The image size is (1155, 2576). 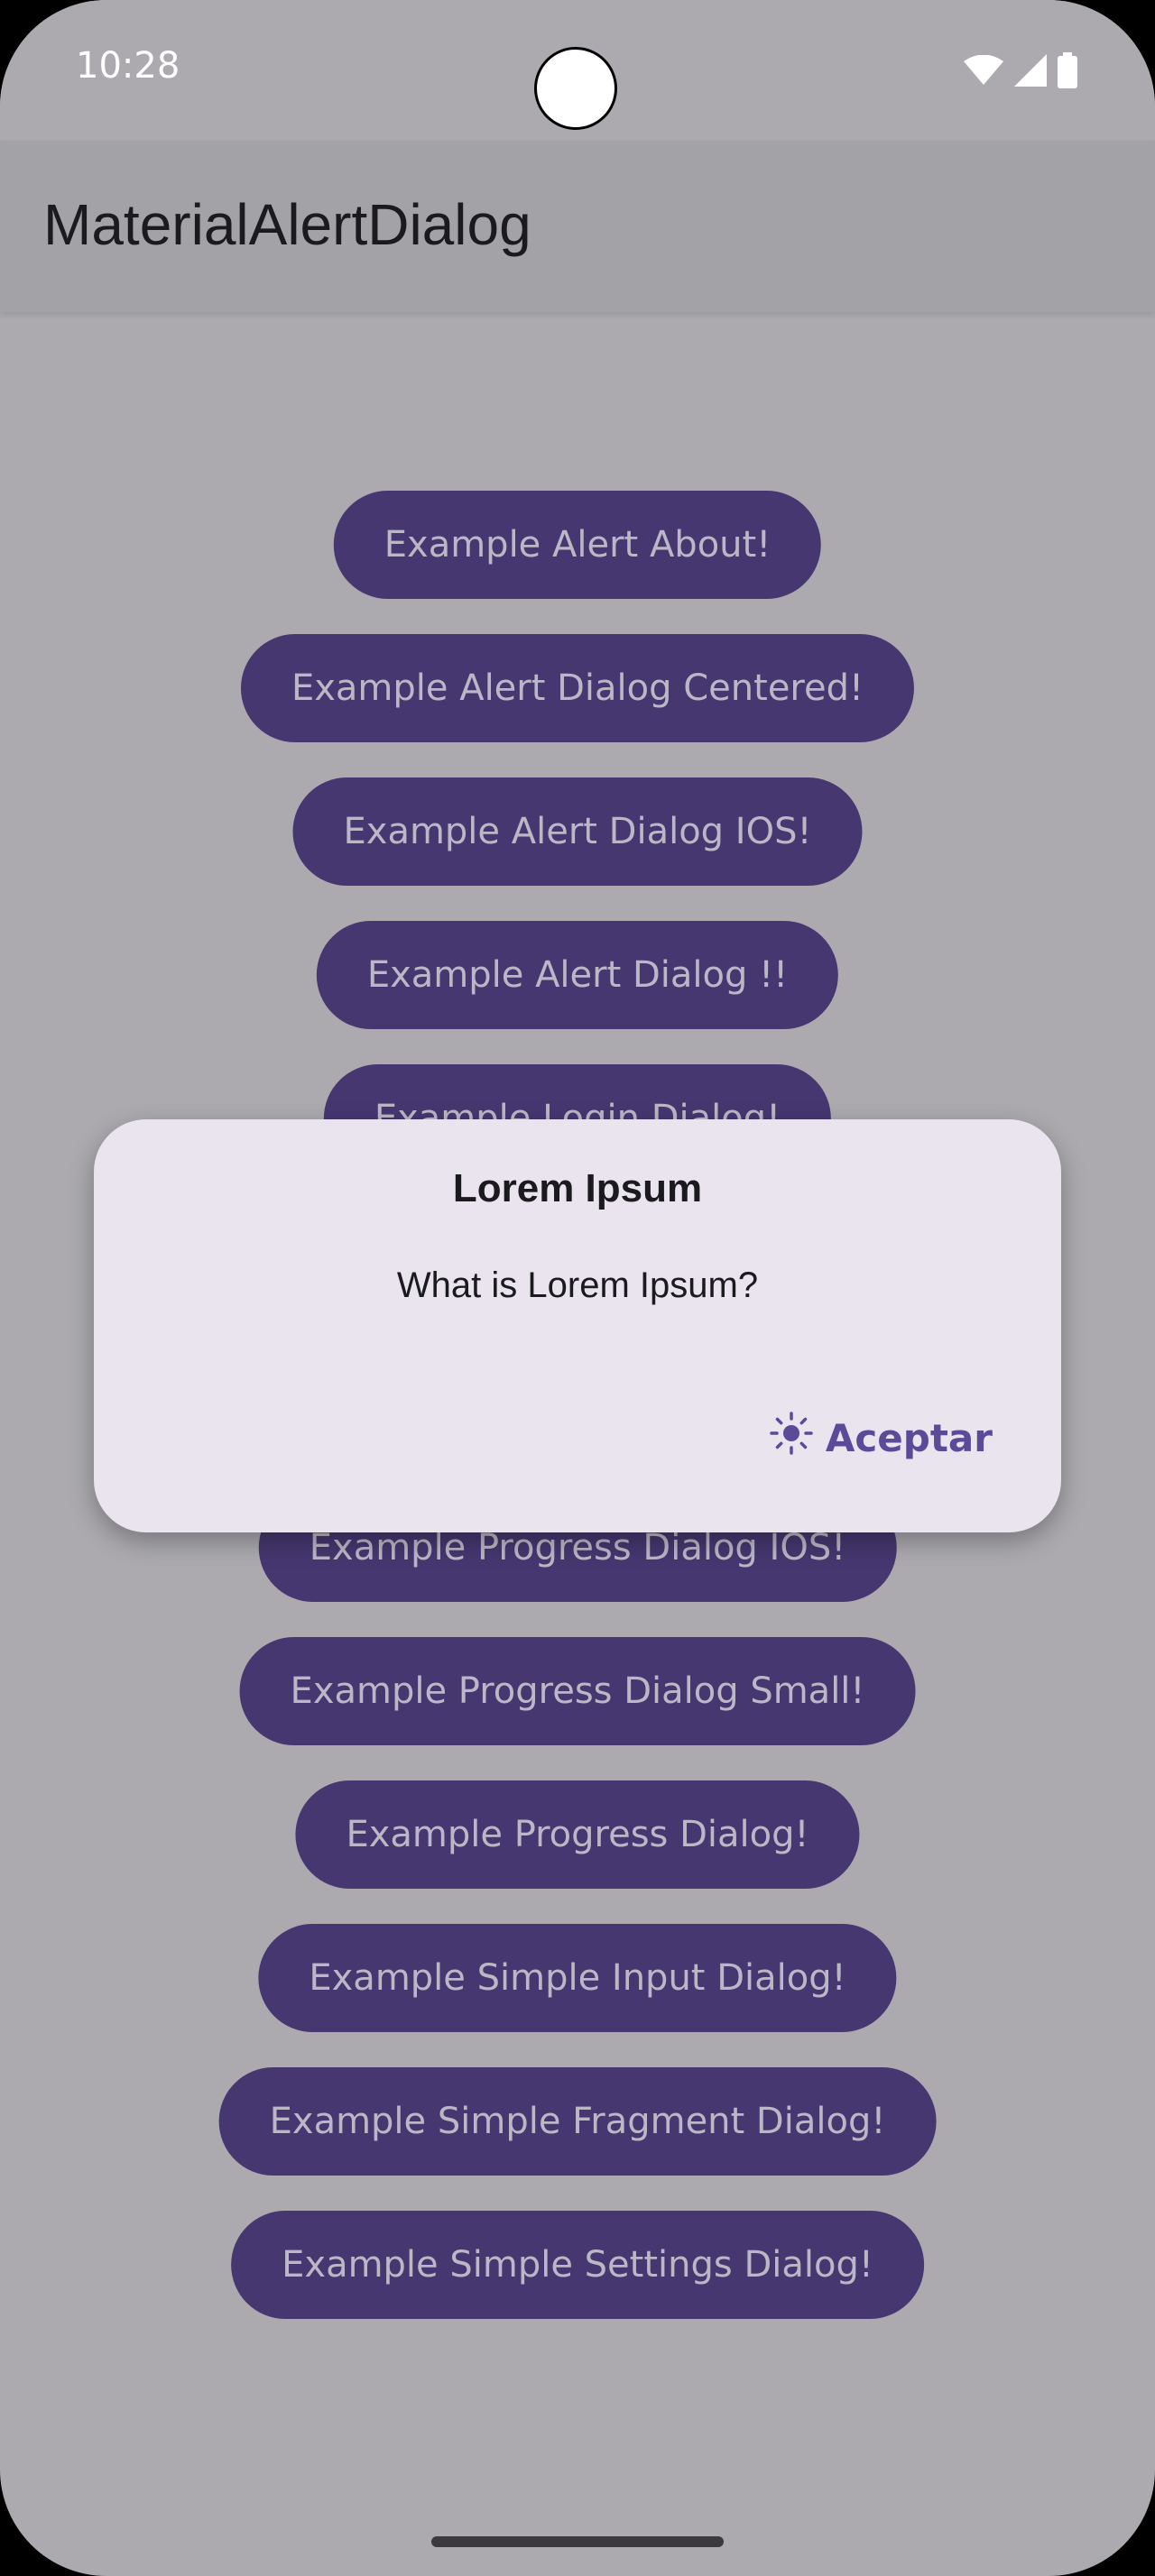 I want to click on sun-icon, so click(x=791, y=1438).